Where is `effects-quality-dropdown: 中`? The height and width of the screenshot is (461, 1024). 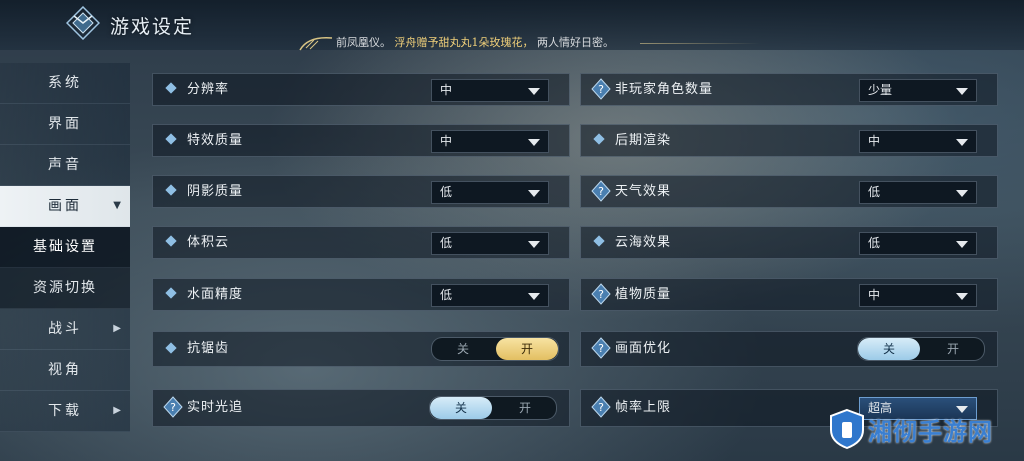
effects-quality-dropdown: 中 is located at coordinates (490, 141).